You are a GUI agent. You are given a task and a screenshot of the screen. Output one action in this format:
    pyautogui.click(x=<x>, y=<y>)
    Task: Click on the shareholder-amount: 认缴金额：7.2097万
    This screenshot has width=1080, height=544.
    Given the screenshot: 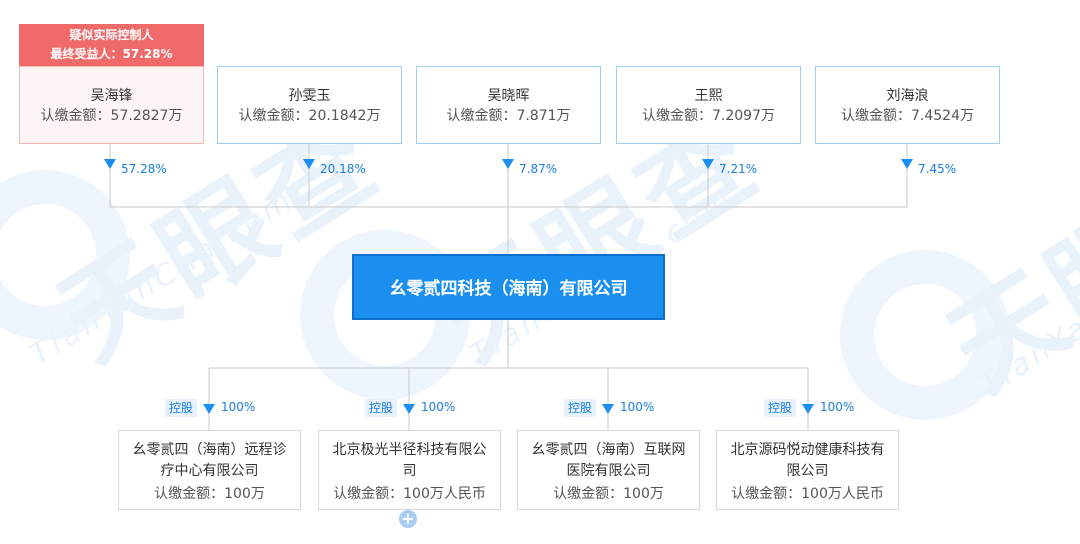 What is the action you would take?
    pyautogui.click(x=708, y=116)
    